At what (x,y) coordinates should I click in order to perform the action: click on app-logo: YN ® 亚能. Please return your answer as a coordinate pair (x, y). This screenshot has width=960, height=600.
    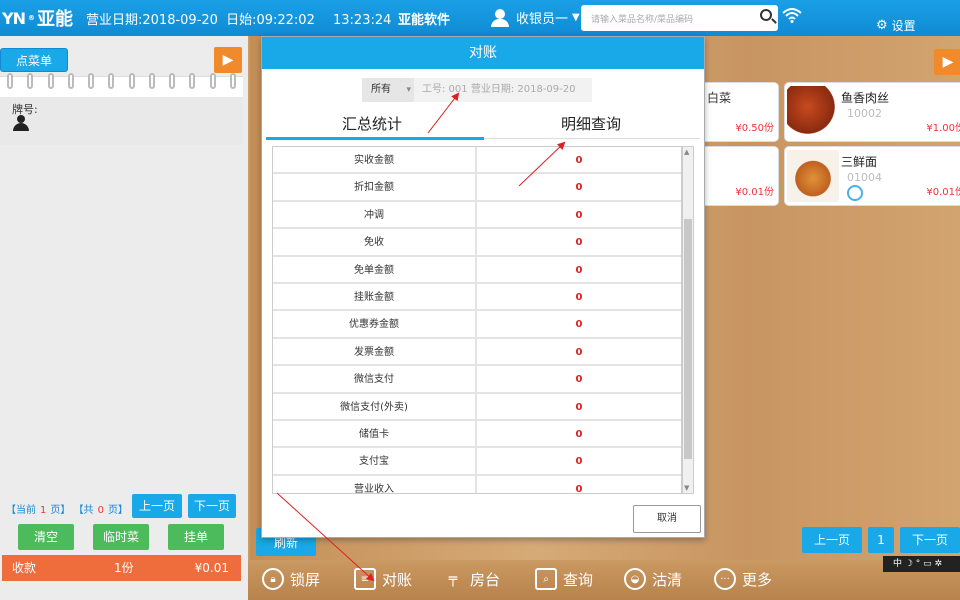
    Looking at the image, I should click on (37, 18).